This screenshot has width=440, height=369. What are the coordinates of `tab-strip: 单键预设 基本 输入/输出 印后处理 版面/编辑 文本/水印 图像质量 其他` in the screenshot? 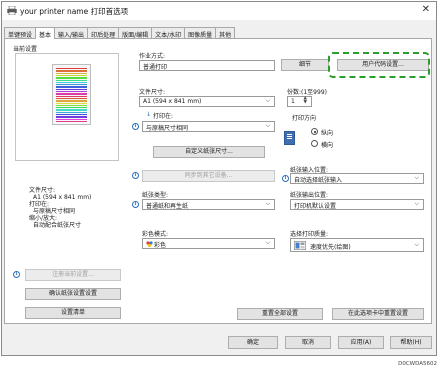 It's located at (120, 33).